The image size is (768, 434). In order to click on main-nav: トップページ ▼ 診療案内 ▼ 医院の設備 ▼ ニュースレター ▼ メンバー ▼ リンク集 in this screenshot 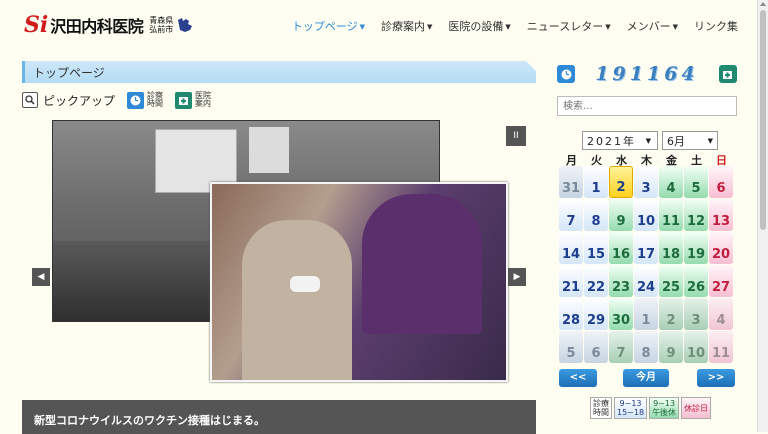, I will do `click(515, 26)`.